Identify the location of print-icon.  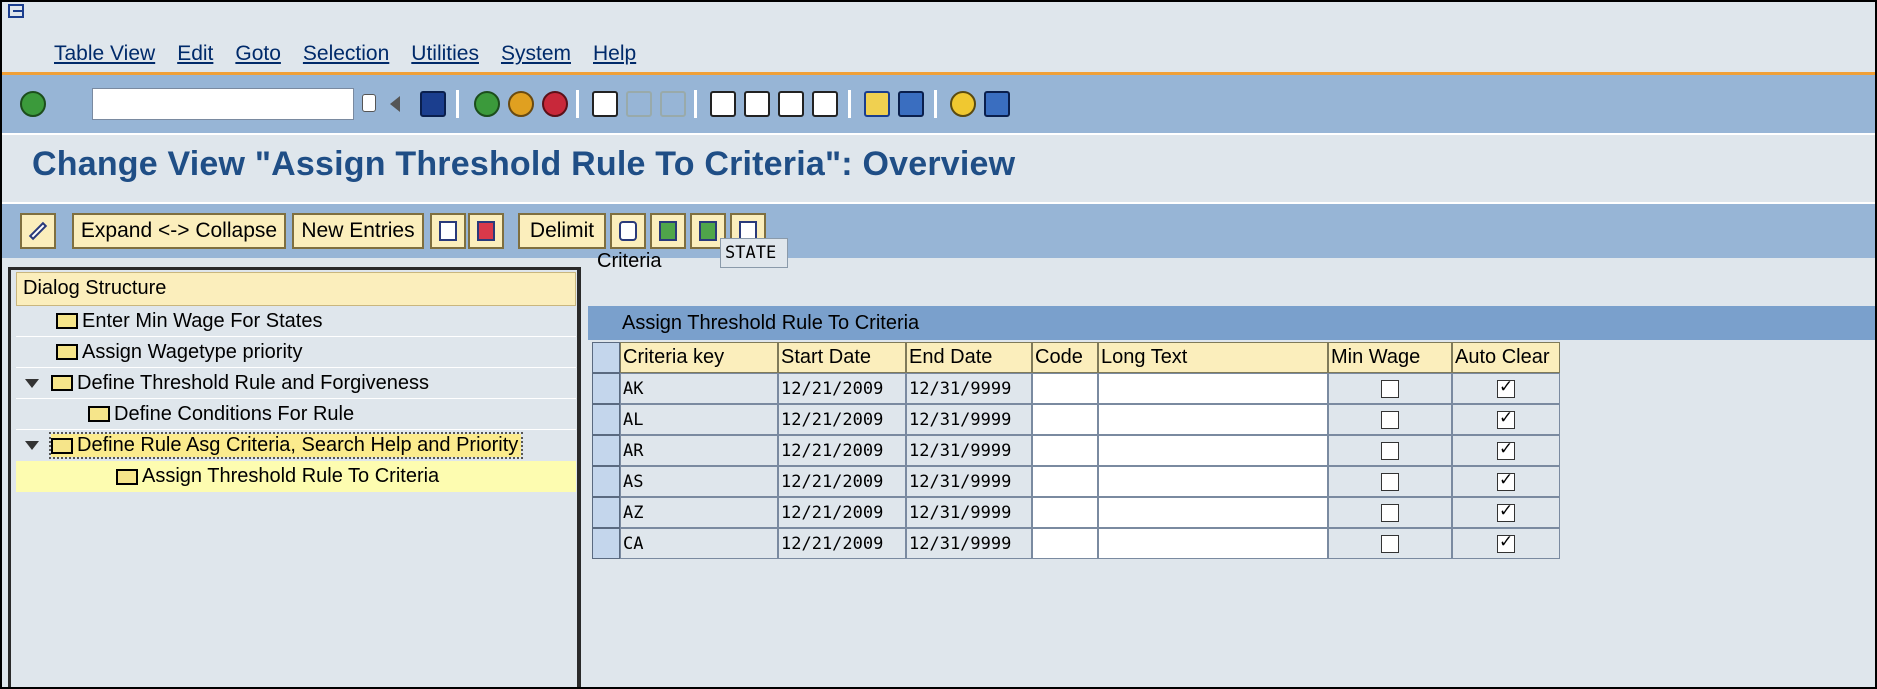
(605, 104).